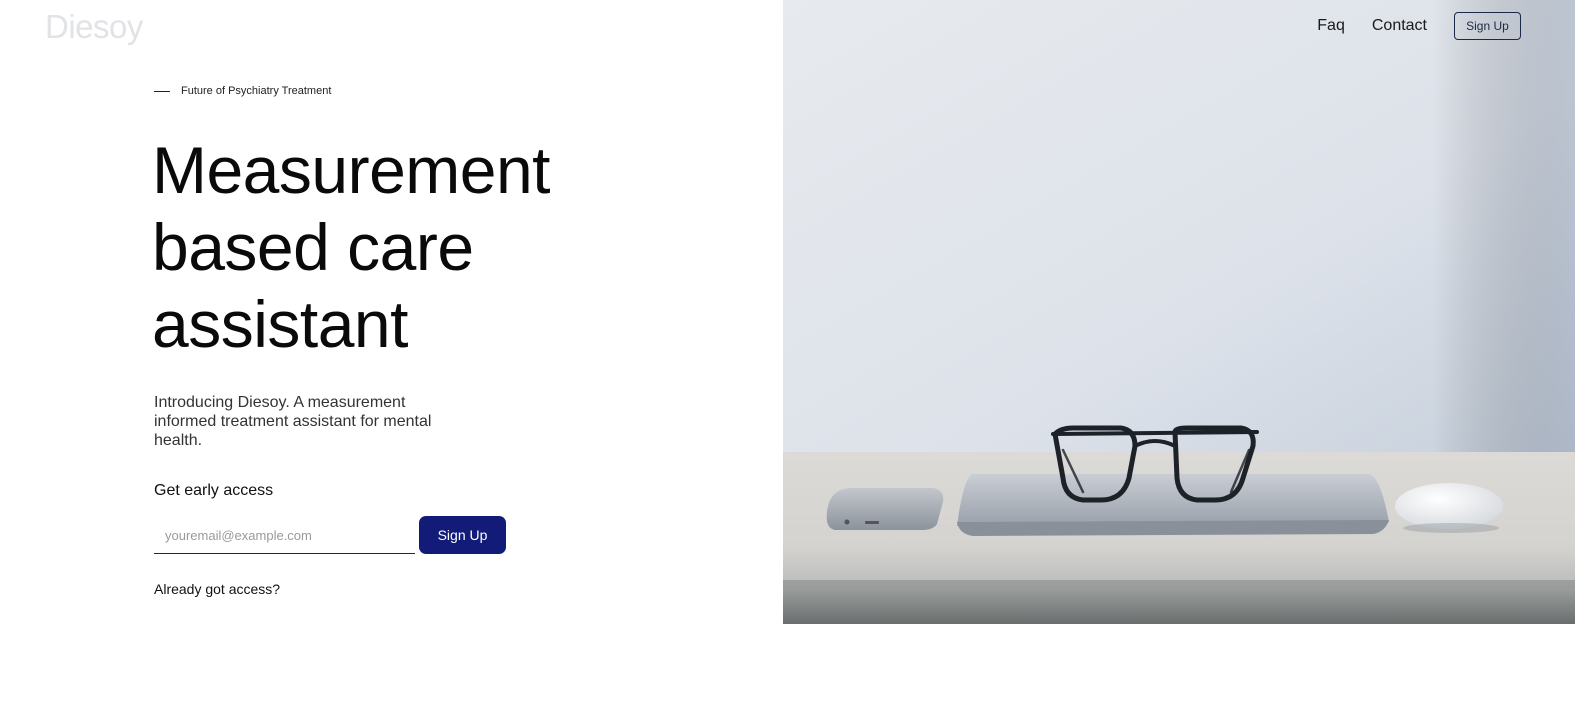 The image size is (1575, 721). I want to click on early-access-label: Get early access, so click(214, 490).